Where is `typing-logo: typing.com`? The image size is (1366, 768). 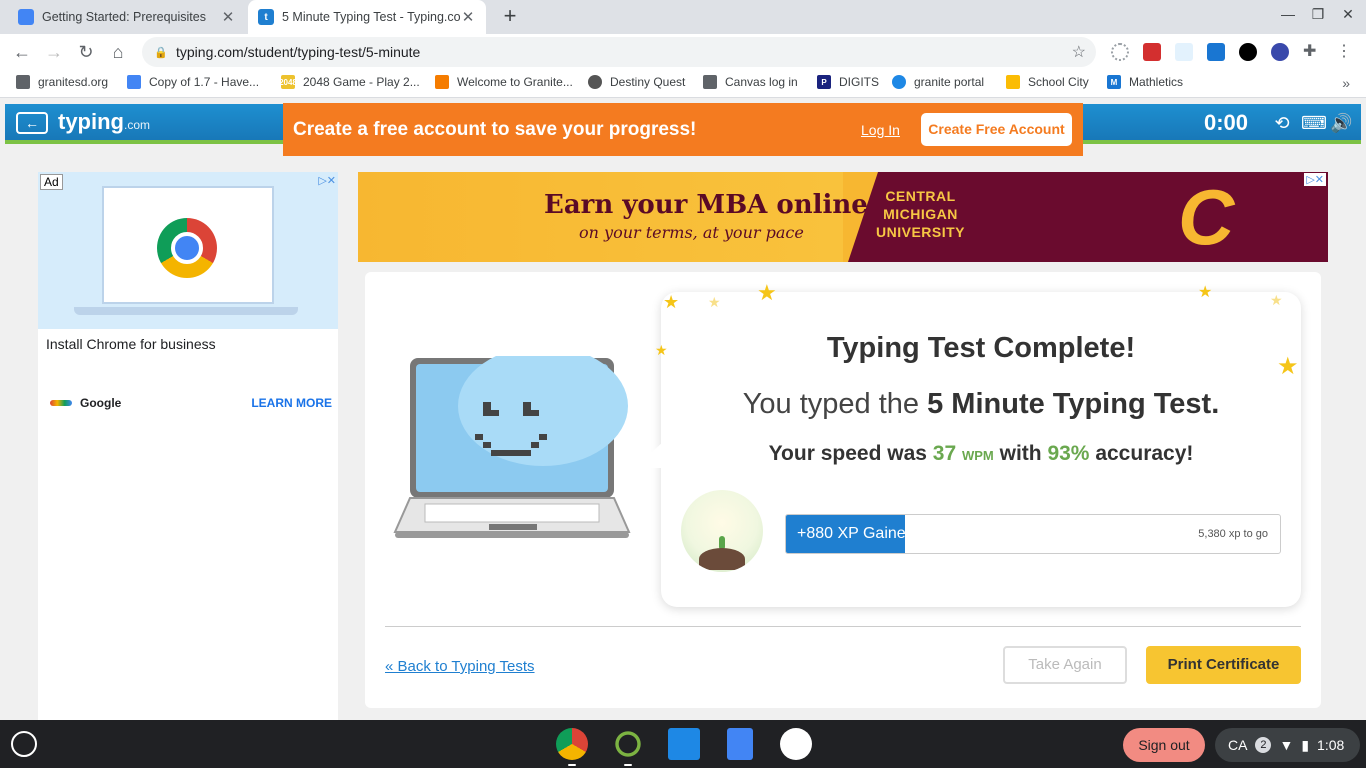 typing-logo: typing.com is located at coordinates (104, 122).